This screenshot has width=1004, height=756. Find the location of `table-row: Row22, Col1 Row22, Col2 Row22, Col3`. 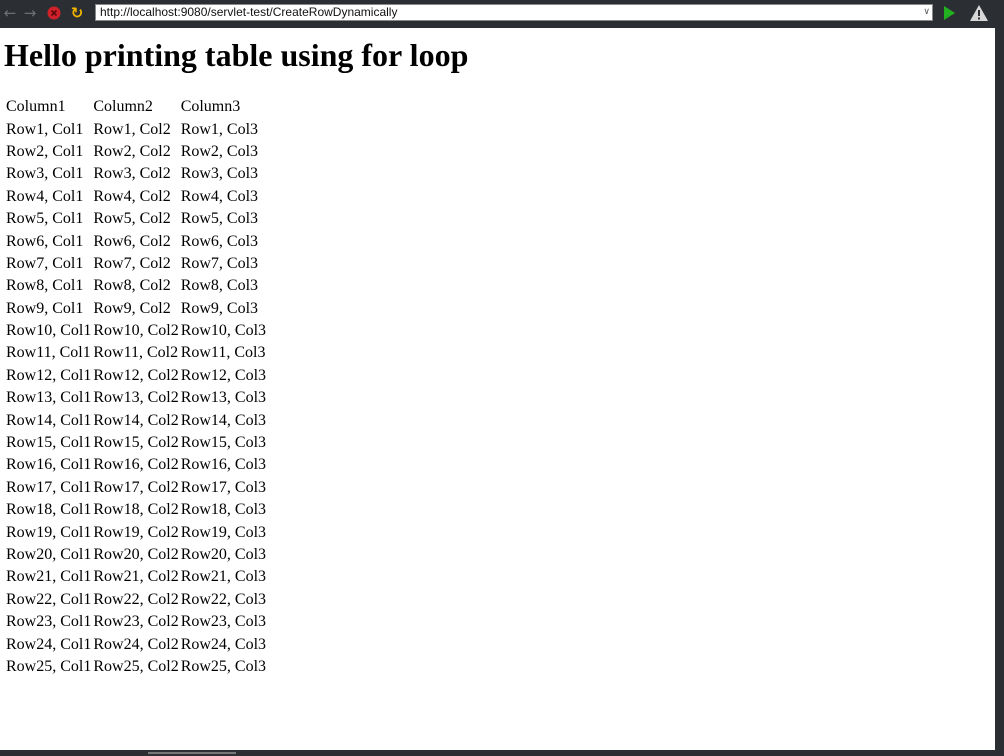

table-row: Row22, Col1 Row22, Col2 Row22, Col3 is located at coordinates (136, 600).